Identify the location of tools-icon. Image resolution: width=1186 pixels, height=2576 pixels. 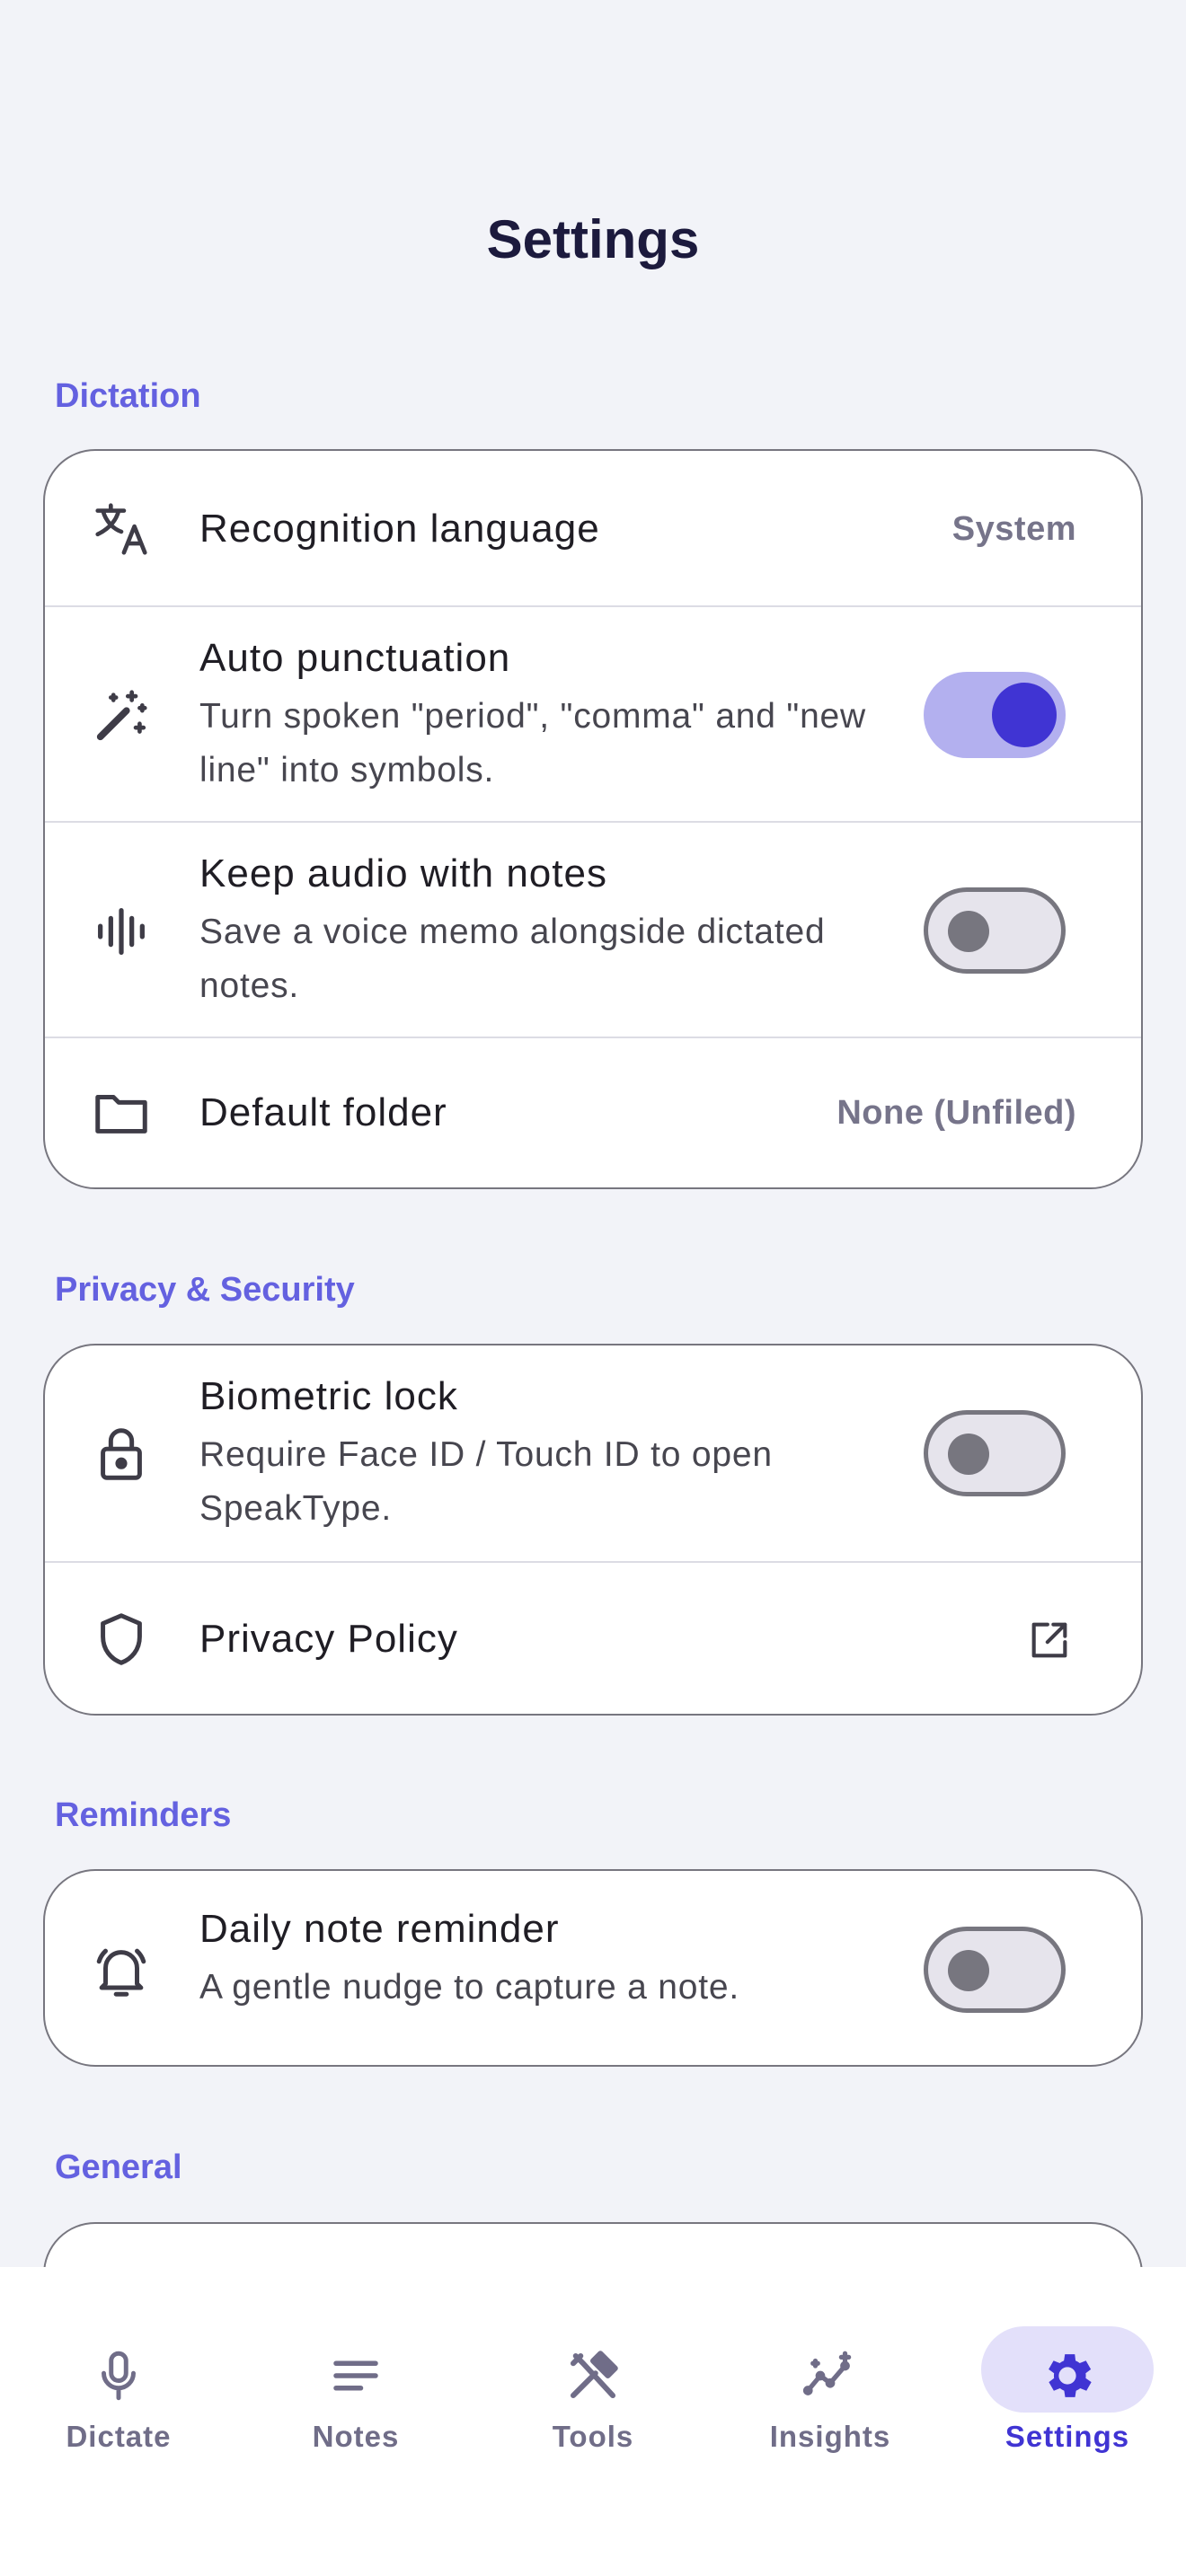
(593, 2375).